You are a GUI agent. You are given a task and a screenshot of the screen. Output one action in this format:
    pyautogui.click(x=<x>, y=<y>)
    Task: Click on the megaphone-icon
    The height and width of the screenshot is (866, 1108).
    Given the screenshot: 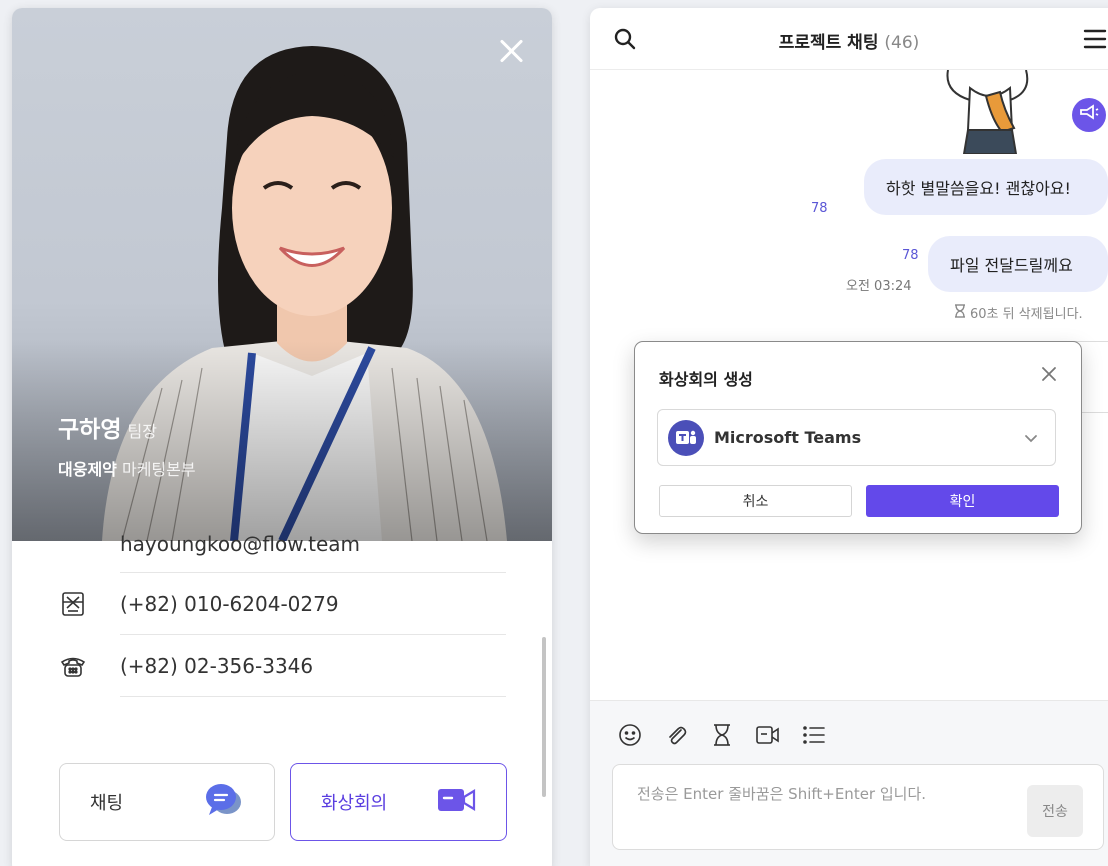 What is the action you would take?
    pyautogui.click(x=1089, y=115)
    